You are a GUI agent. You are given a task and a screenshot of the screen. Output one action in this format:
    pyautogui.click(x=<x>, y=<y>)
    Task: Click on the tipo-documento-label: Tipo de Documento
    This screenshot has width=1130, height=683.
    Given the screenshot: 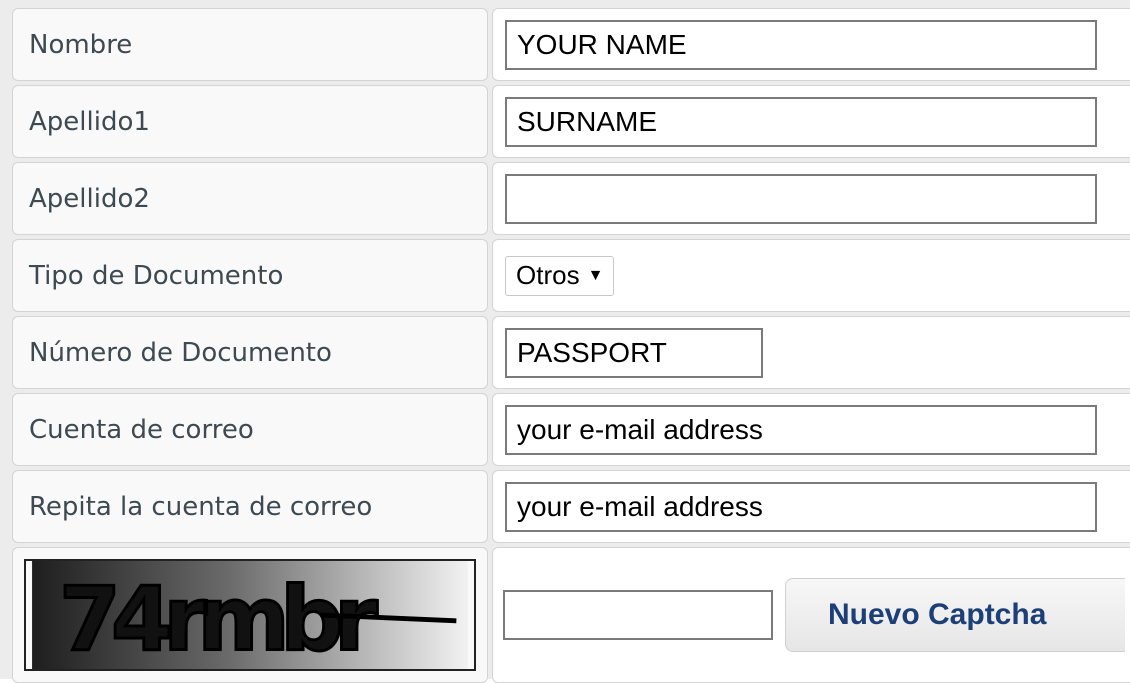 What is the action you would take?
    pyautogui.click(x=250, y=275)
    